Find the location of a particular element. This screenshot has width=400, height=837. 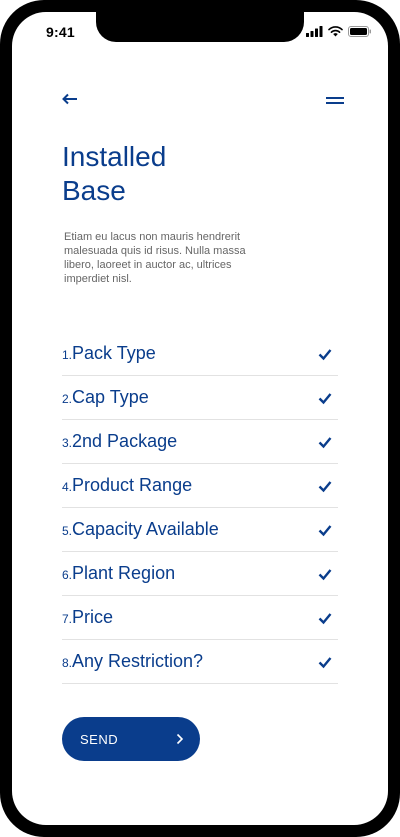

list-item-label: 2nd Package is located at coordinates (125, 441).